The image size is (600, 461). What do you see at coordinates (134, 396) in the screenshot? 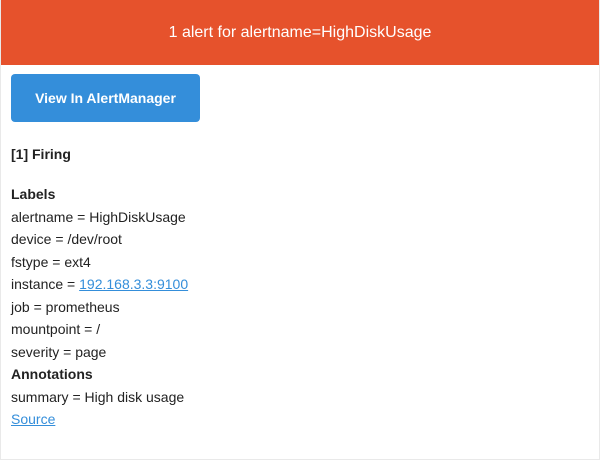
I see `annotation-value: High disk usage` at bounding box center [134, 396].